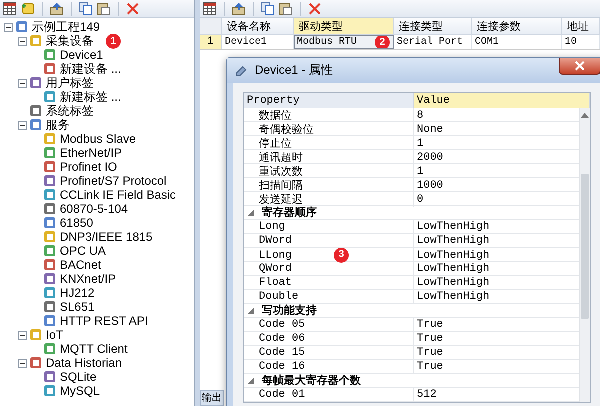 Image resolution: width=600 pixels, height=406 pixels. Describe the element at coordinates (58, 125) in the screenshot. I see `tree-item: 服务` at that location.